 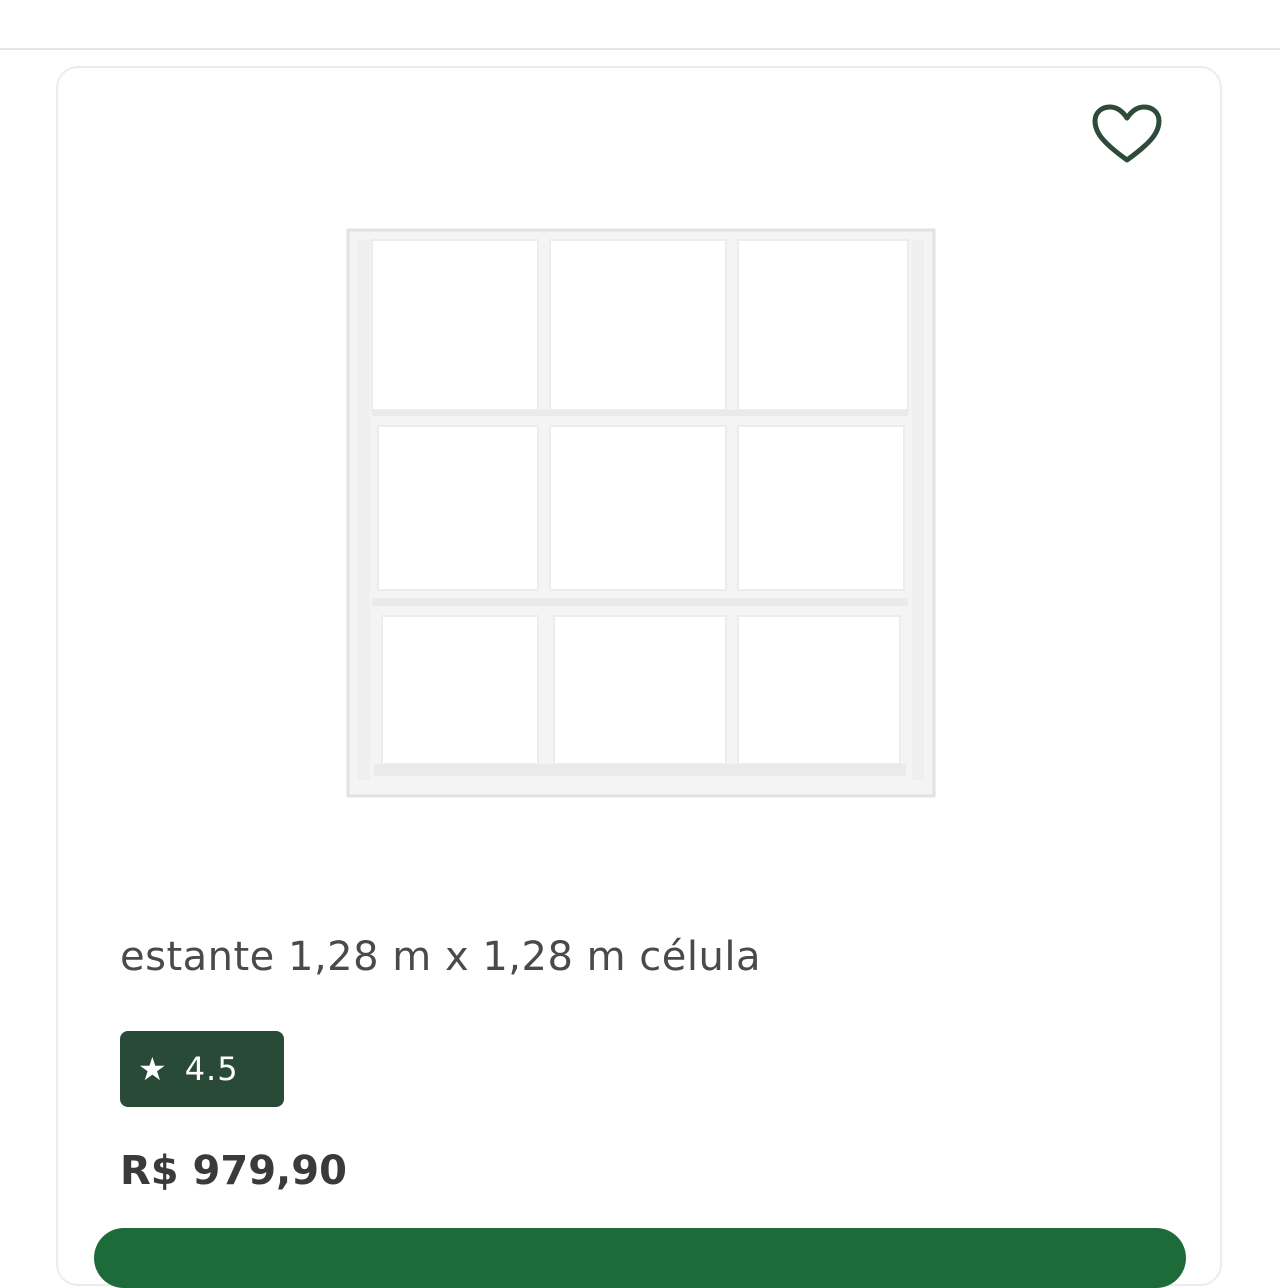 What do you see at coordinates (640, 1258) in the screenshot?
I see `add-to-cart-button` at bounding box center [640, 1258].